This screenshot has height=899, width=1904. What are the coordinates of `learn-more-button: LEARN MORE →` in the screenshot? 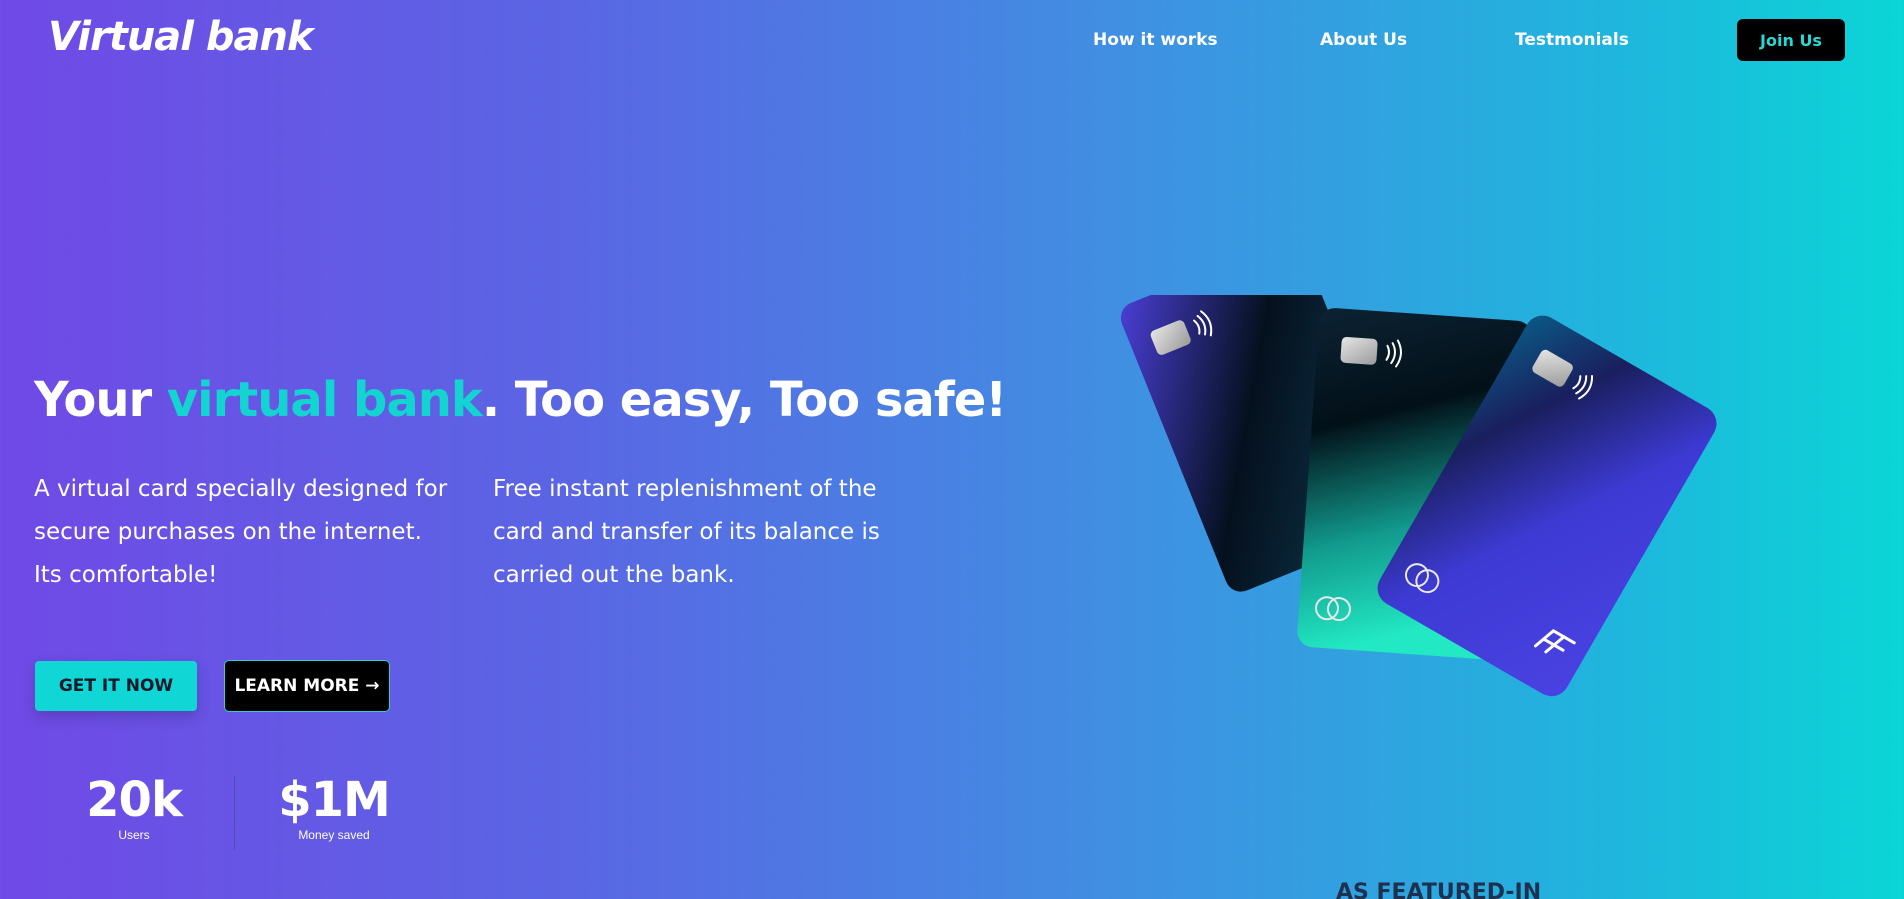 It's located at (307, 686).